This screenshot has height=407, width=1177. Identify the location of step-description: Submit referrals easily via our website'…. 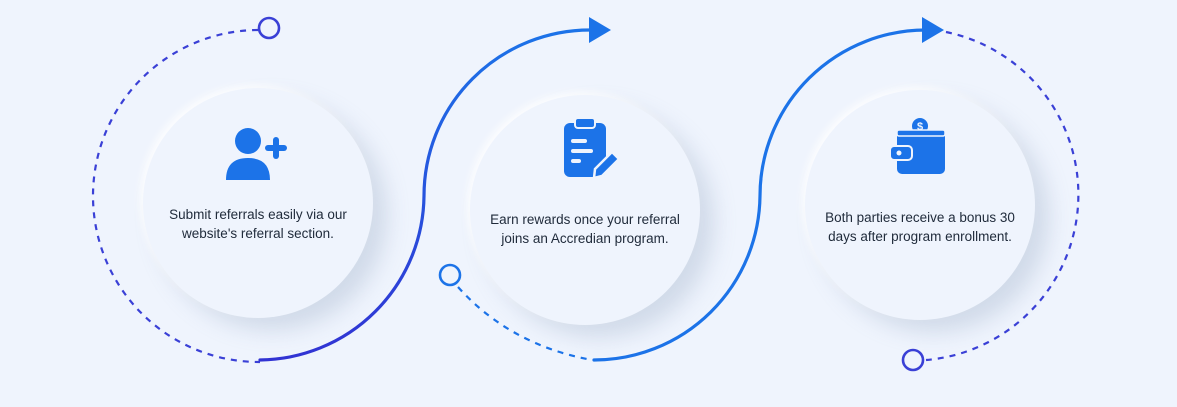
(258, 224).